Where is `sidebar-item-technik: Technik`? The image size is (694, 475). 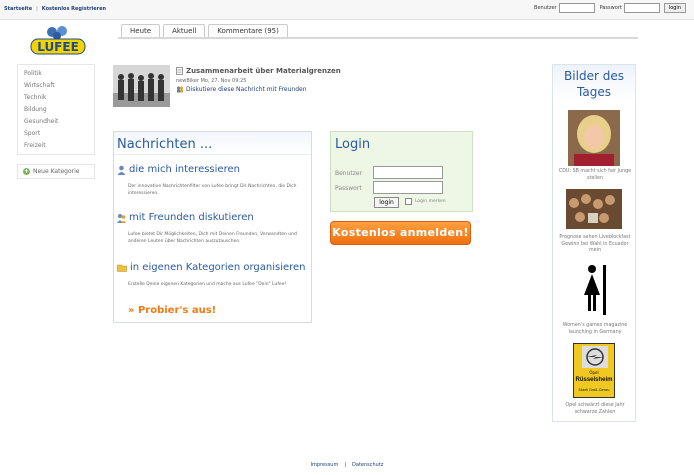 sidebar-item-technik: Technik is located at coordinates (56, 98).